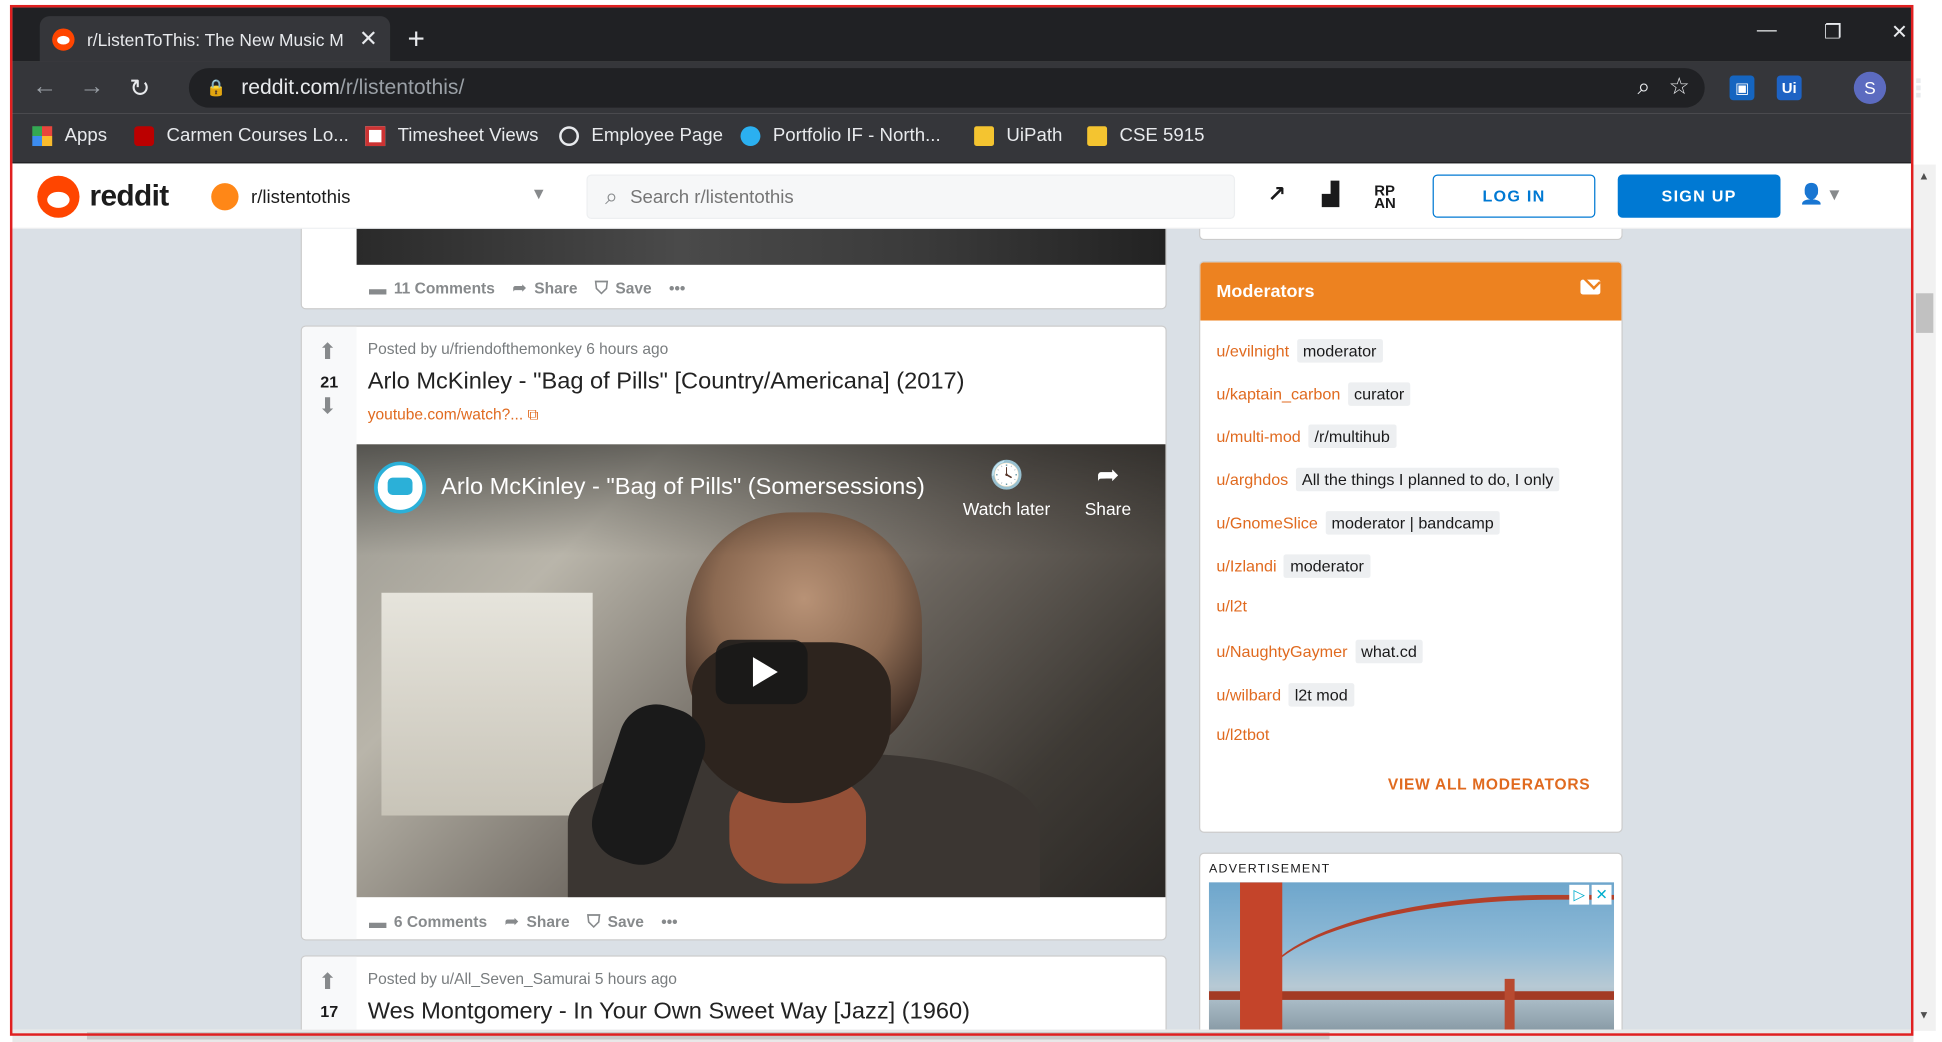 Image resolution: width=1942 pixels, height=1042 pixels. What do you see at coordinates (1679, 87) in the screenshot?
I see `bookmark-star-icon: ☆` at bounding box center [1679, 87].